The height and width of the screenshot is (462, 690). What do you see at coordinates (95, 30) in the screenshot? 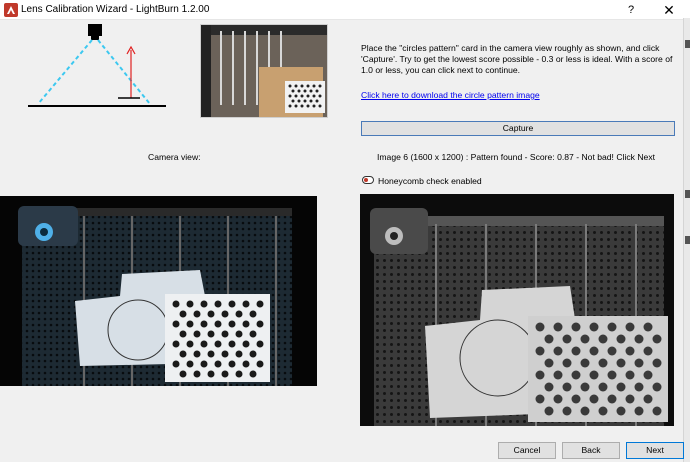
I see `camera-icon` at bounding box center [95, 30].